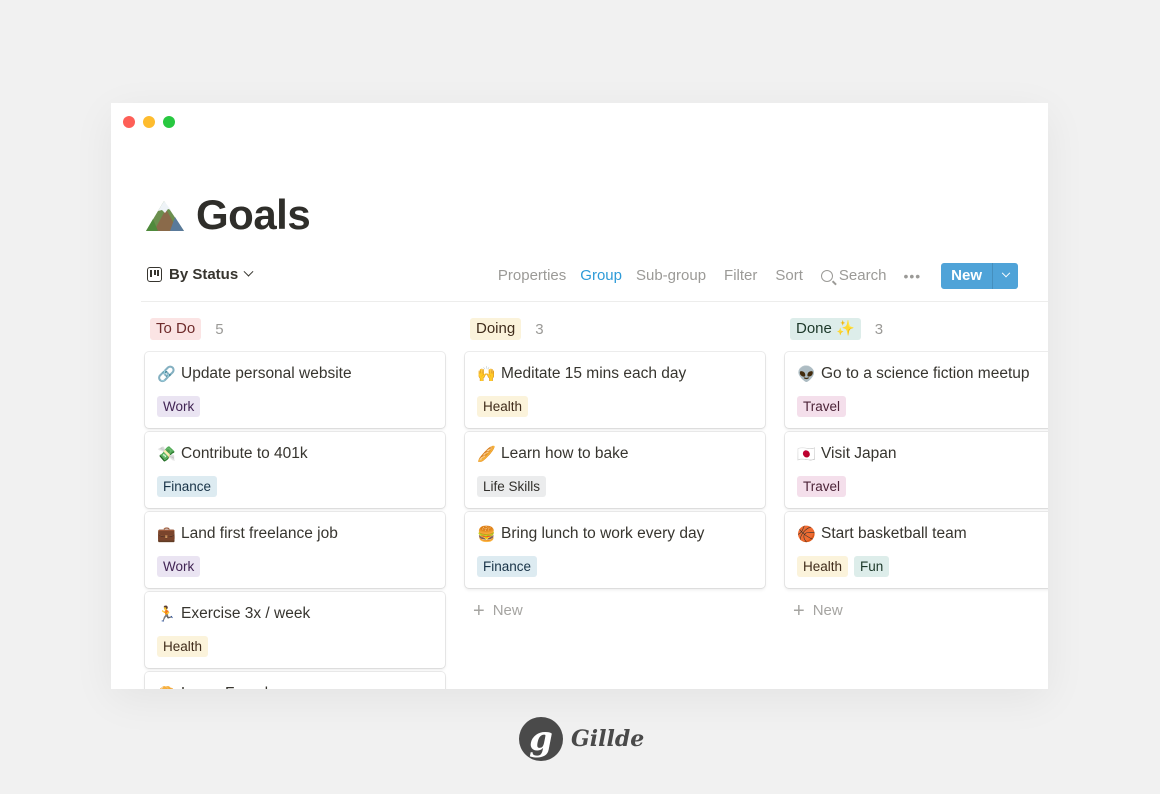 Image resolution: width=1160 pixels, height=794 pixels. Describe the element at coordinates (825, 329) in the screenshot. I see `status-badge: Done ✨` at that location.